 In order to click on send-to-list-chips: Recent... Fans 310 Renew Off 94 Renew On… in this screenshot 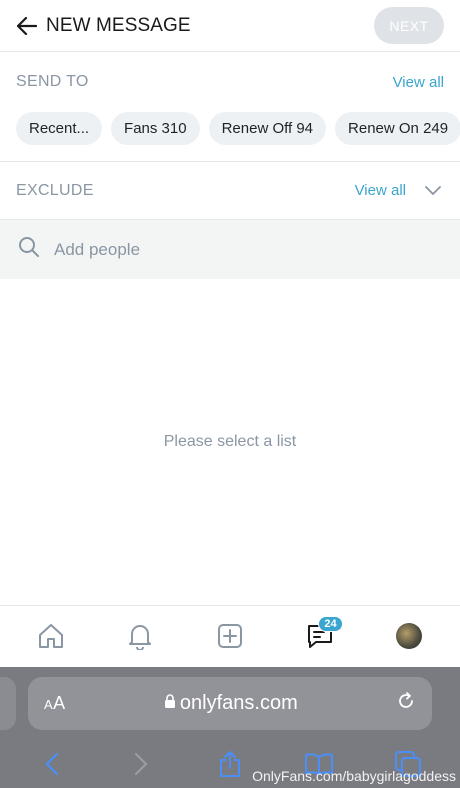, I will do `click(230, 137)`.